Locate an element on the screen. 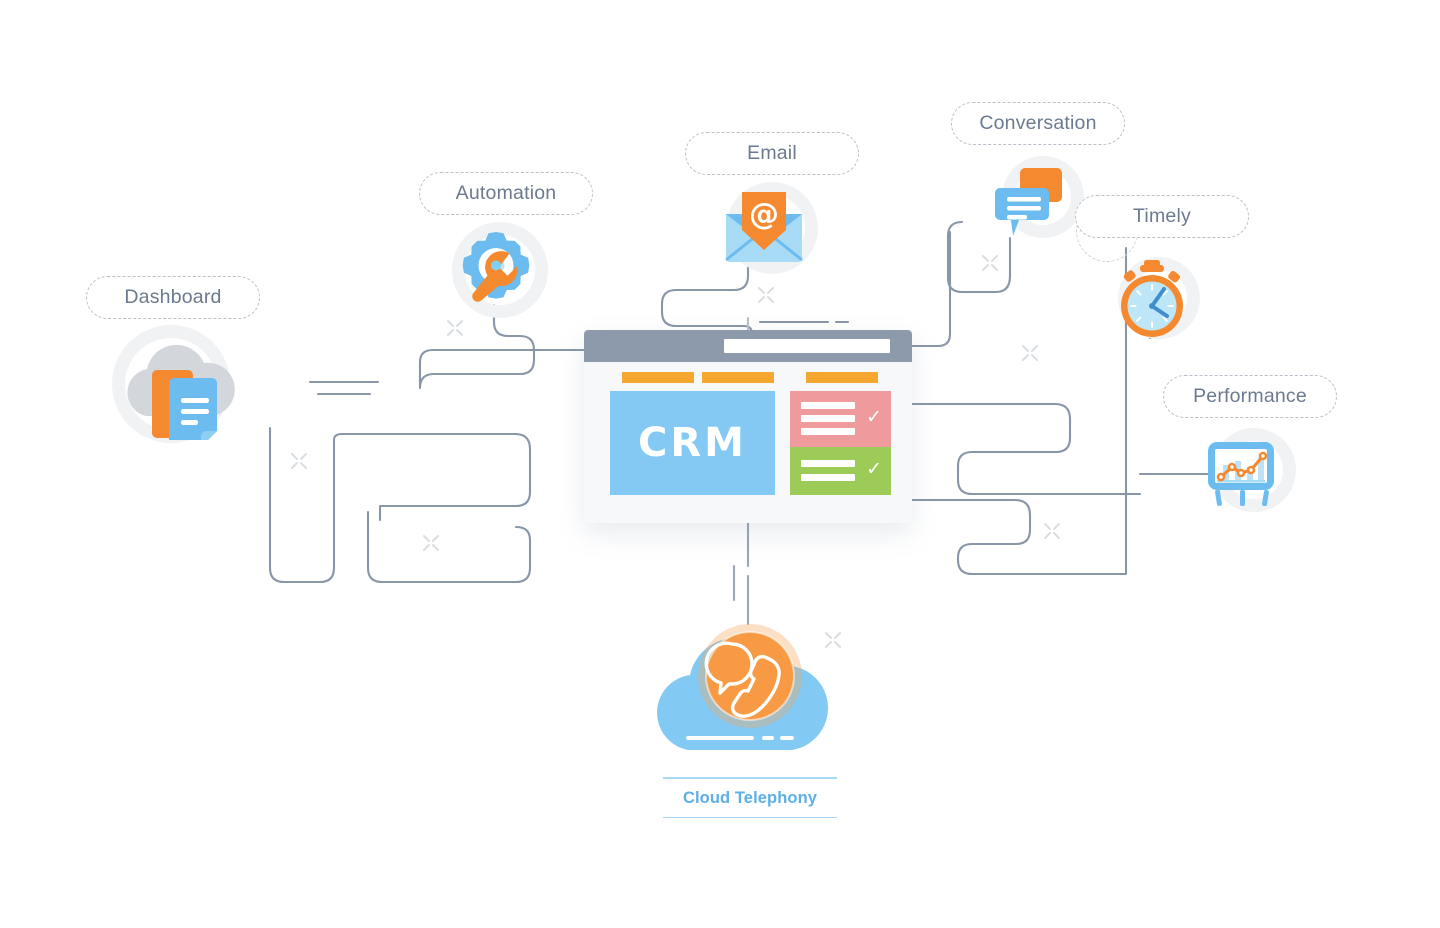 The height and width of the screenshot is (928, 1440). label-pill-timely: Timely is located at coordinates (1162, 216).